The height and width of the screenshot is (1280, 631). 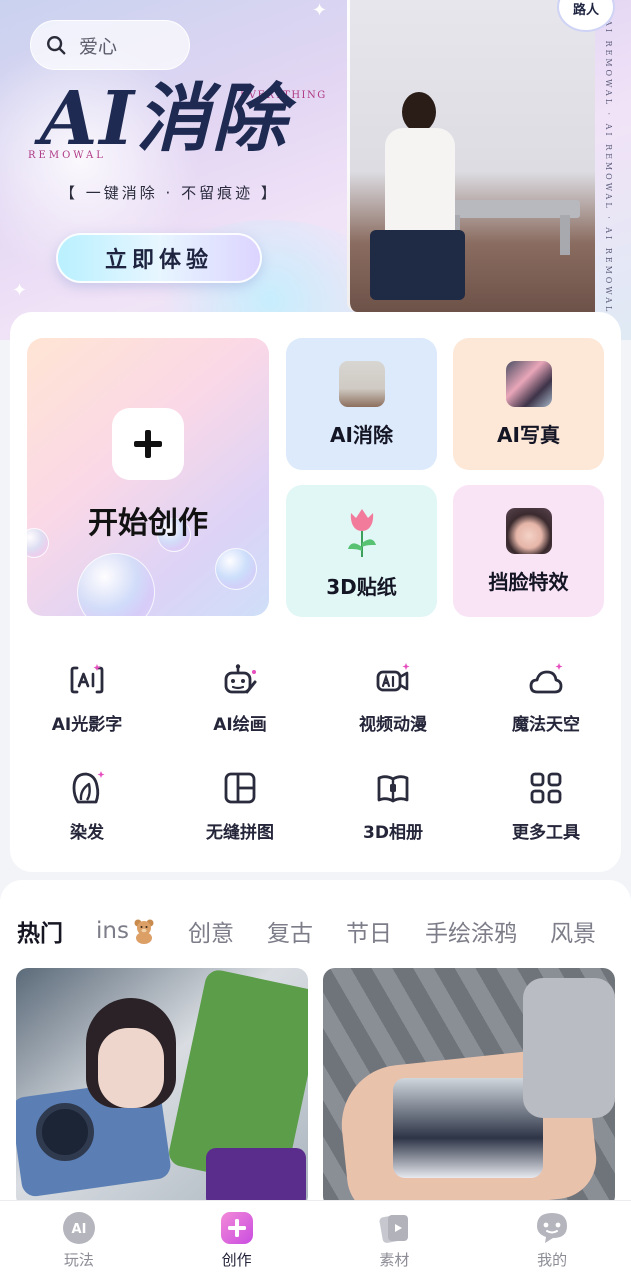 What do you see at coordinates (471, 931) in the screenshot?
I see `tab-doodle: 手绘涂鸦` at bounding box center [471, 931].